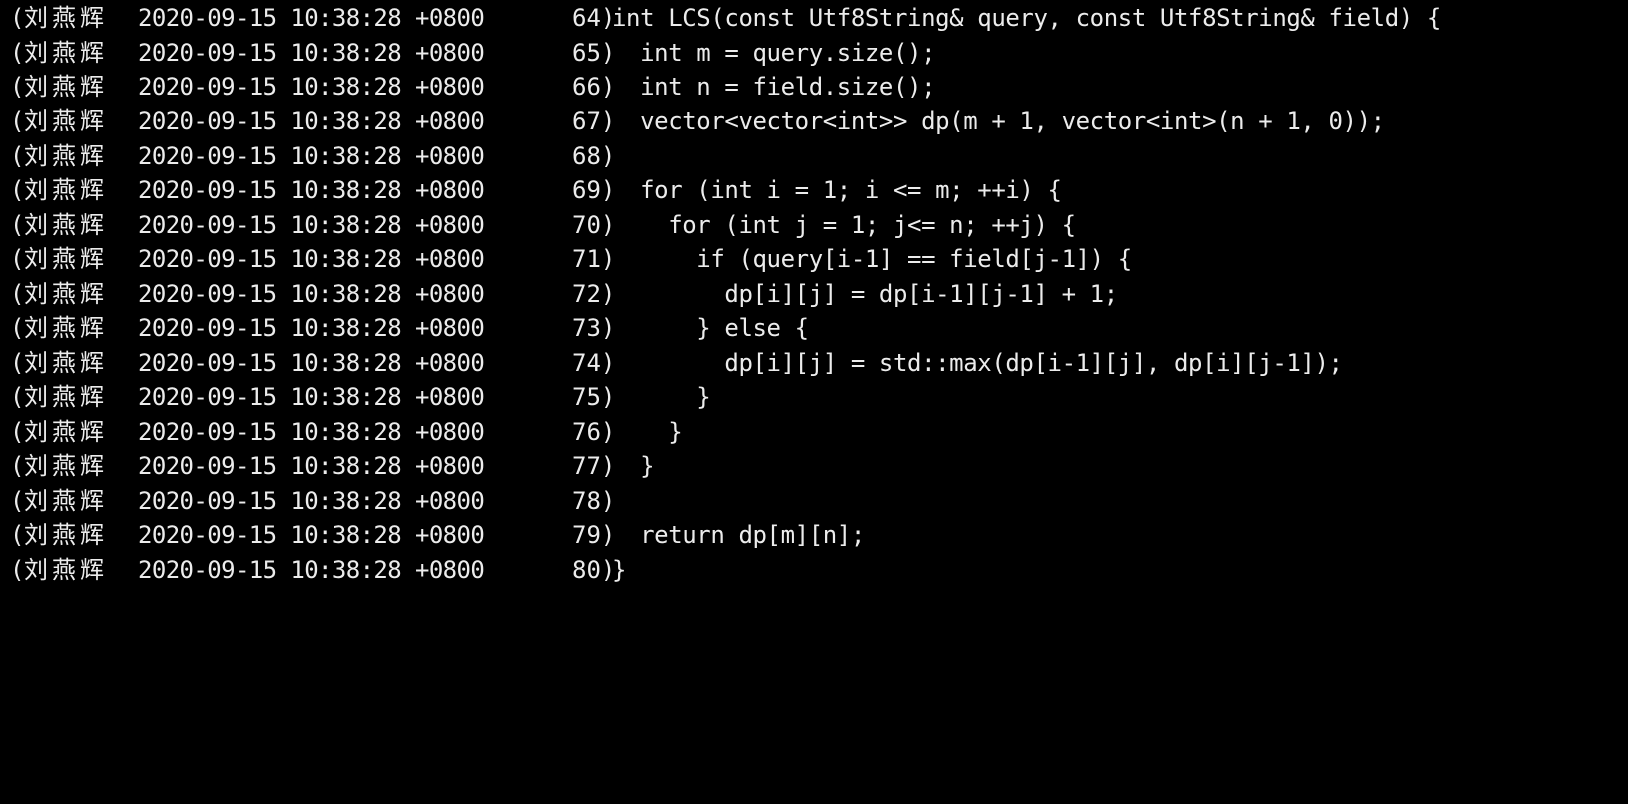 This screenshot has height=804, width=1628. I want to click on blame-line-number: 70), so click(594, 225).